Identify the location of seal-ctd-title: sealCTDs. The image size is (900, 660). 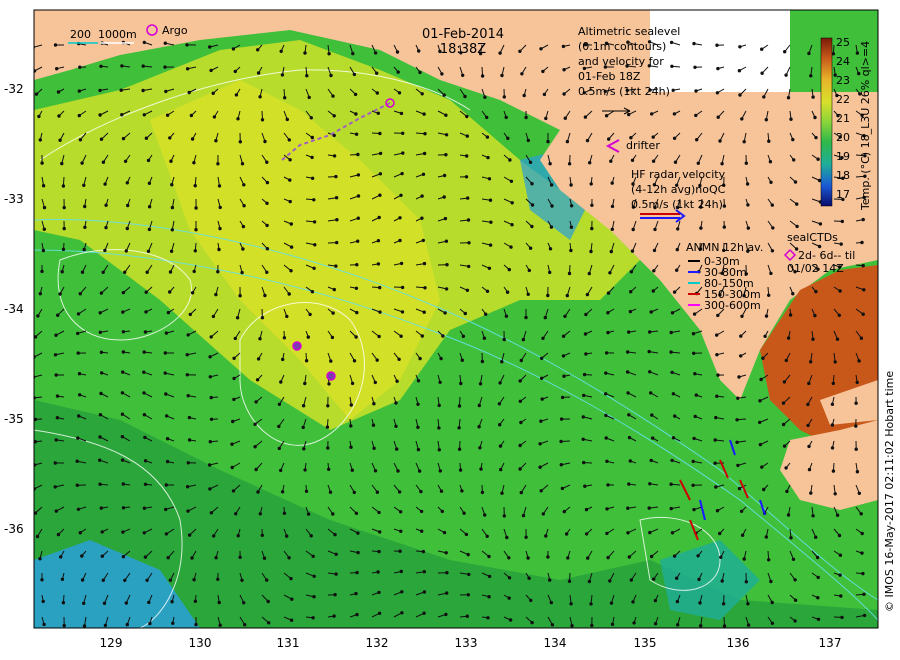
(812, 237).